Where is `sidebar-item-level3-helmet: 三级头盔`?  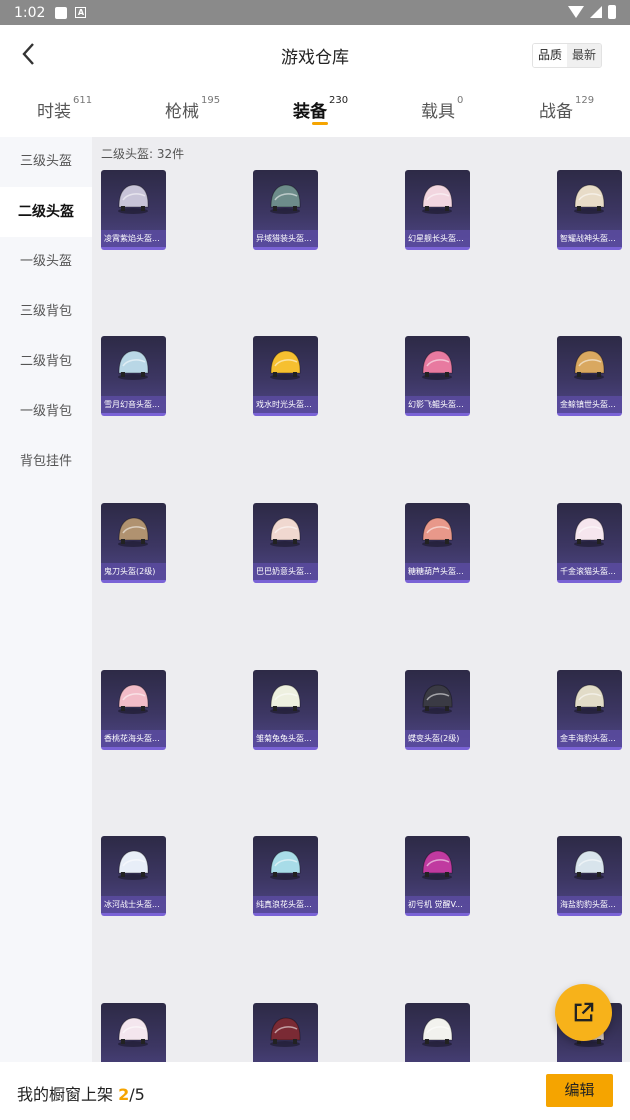 sidebar-item-level3-helmet: 三级头盔 is located at coordinates (46, 162).